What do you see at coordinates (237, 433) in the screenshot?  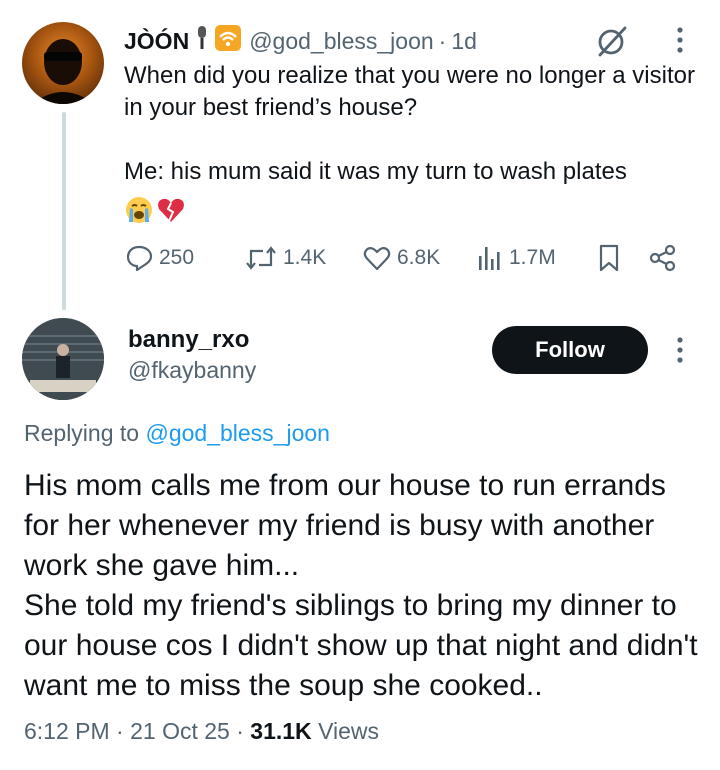 I see `replying-to-mention: @god_bless_joon` at bounding box center [237, 433].